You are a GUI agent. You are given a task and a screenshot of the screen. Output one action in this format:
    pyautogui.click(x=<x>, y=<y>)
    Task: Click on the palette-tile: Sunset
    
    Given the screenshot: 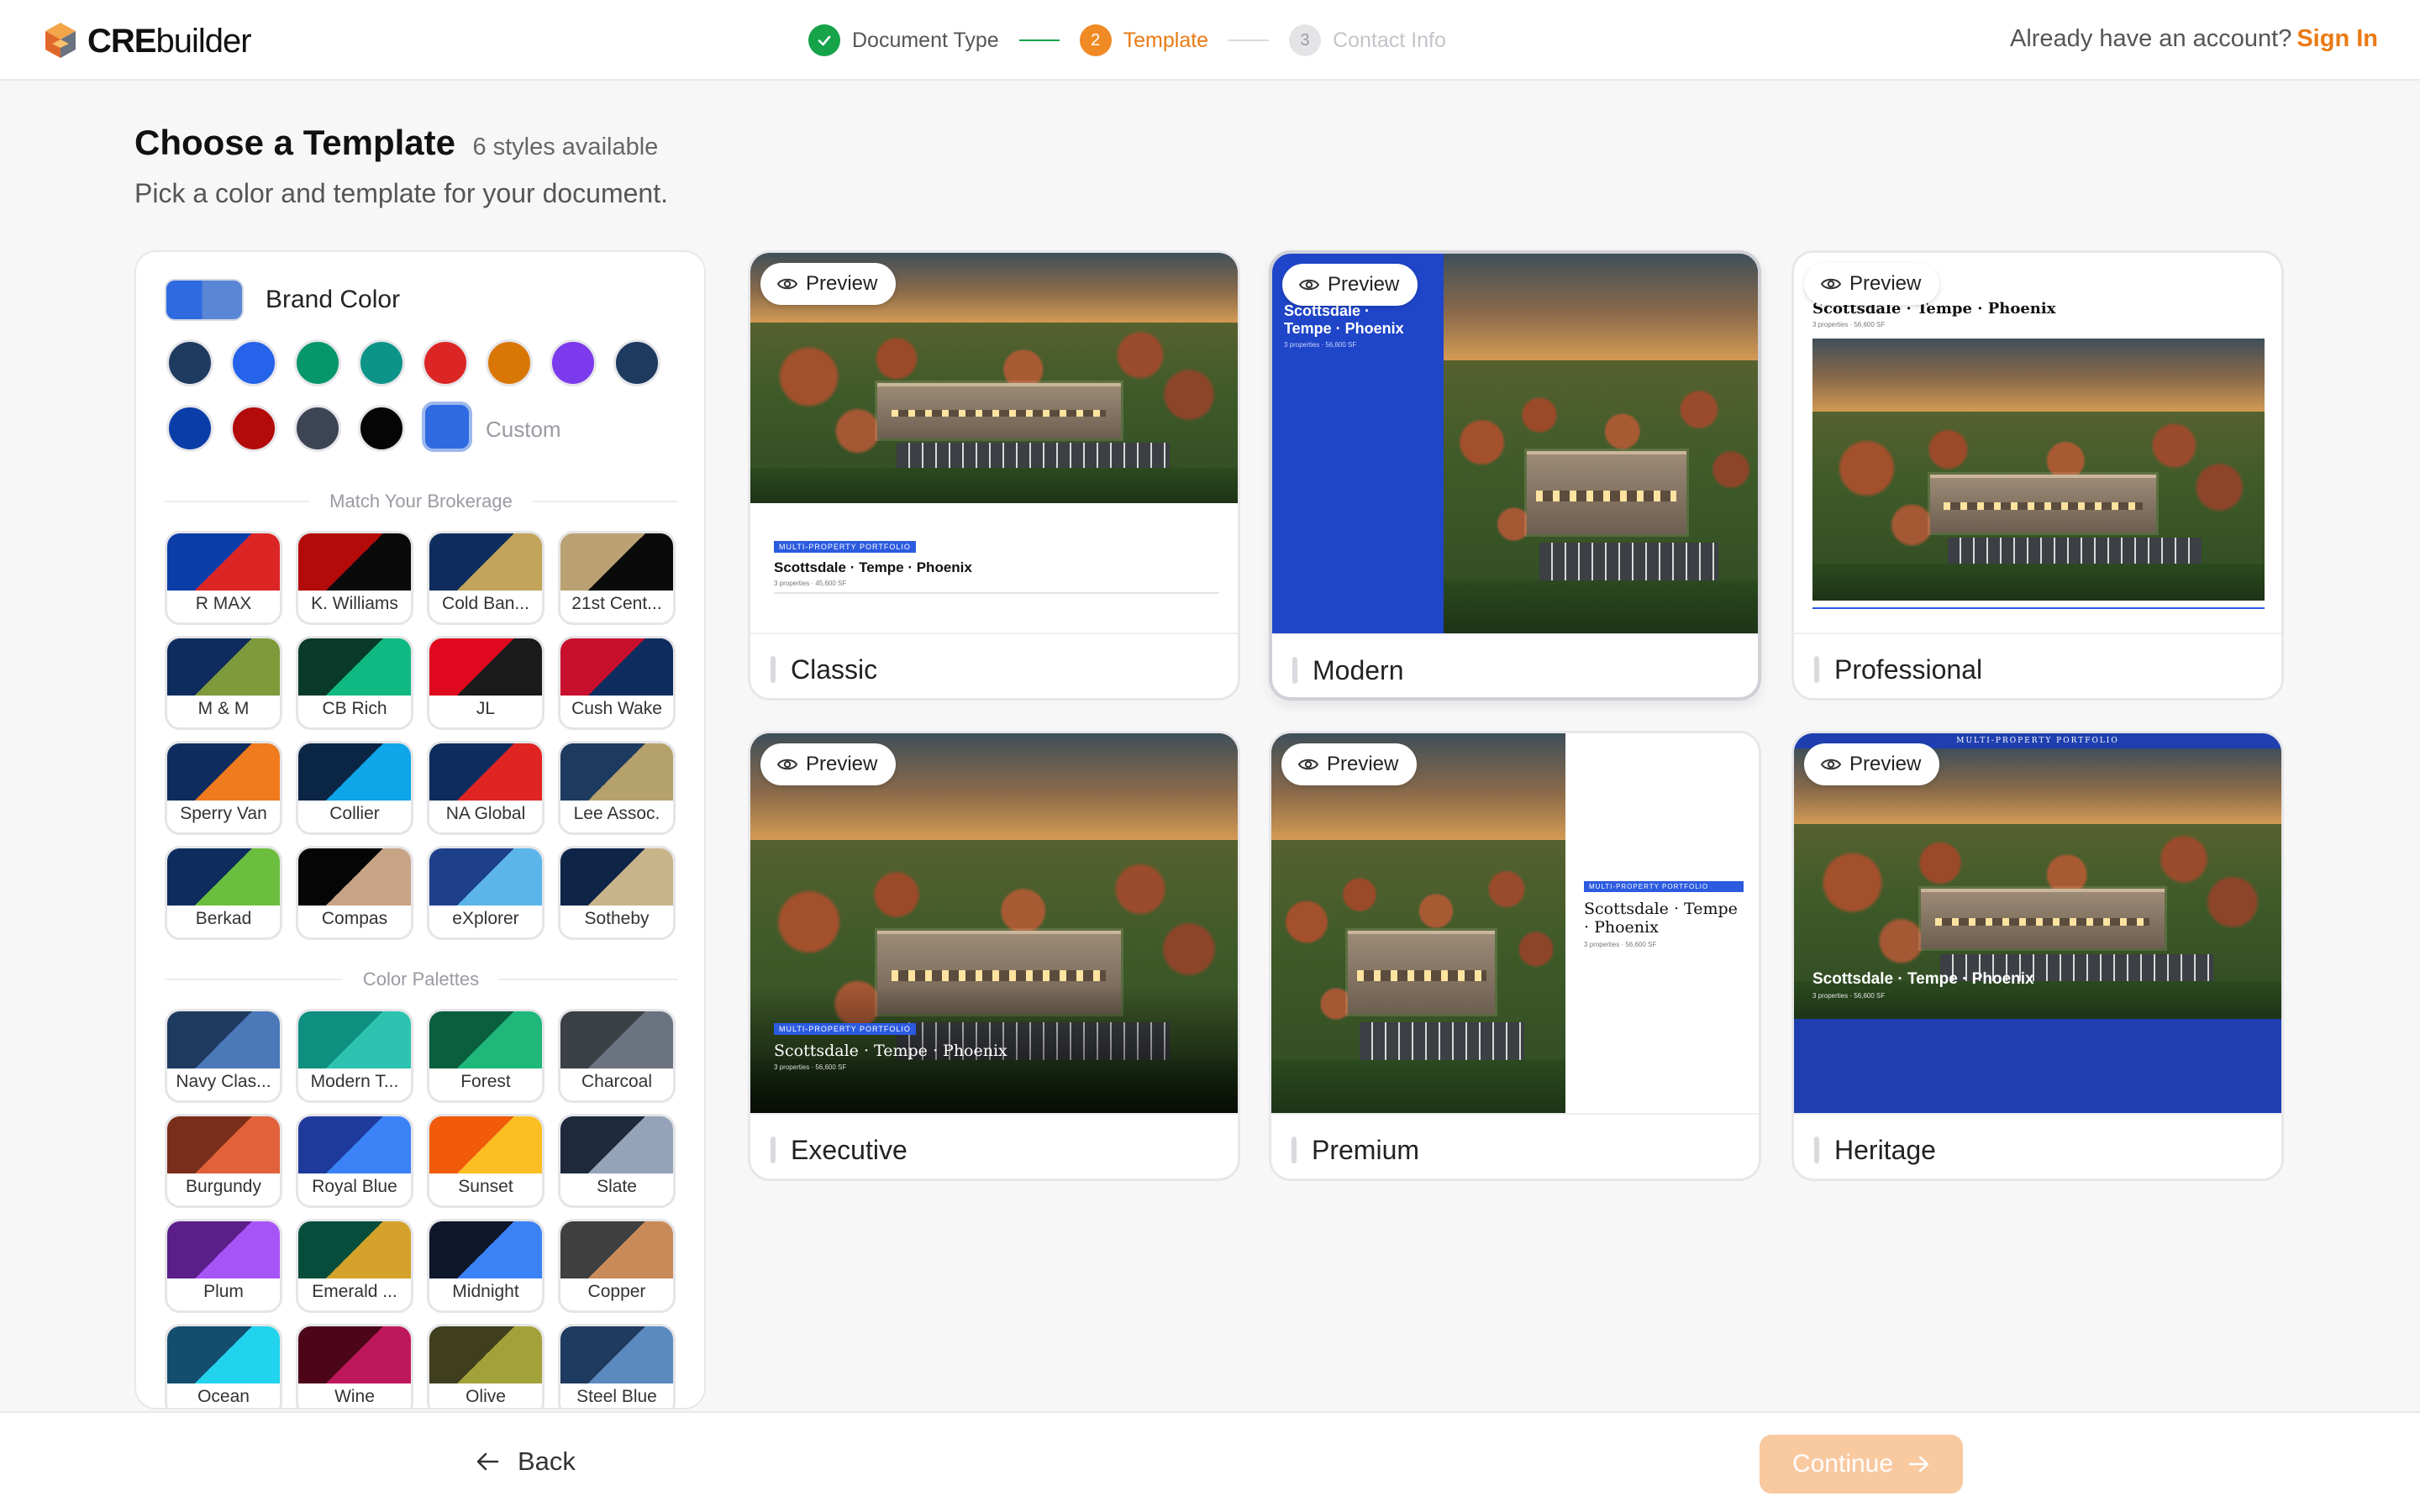 What is the action you would take?
    pyautogui.click(x=485, y=1161)
    